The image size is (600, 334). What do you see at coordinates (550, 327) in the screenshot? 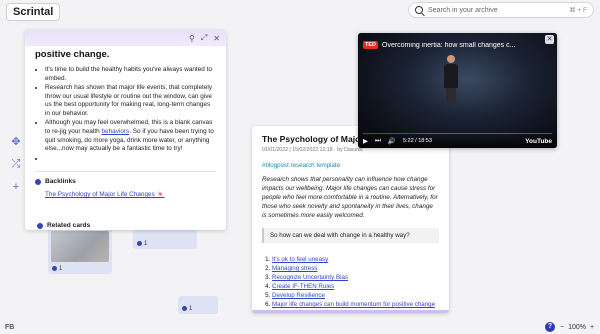
I see `help-button: ?` at bounding box center [550, 327].